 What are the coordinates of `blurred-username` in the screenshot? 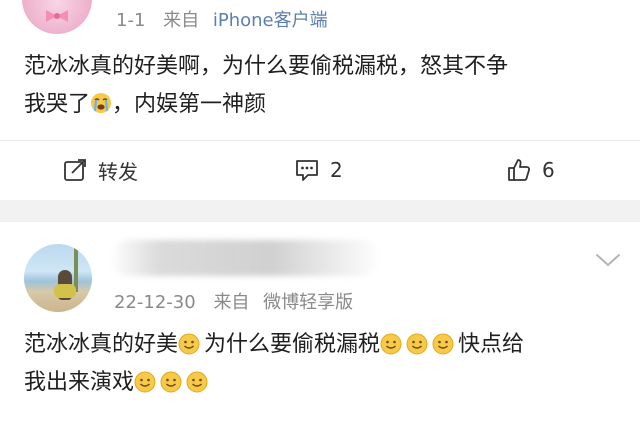 It's located at (245, 258).